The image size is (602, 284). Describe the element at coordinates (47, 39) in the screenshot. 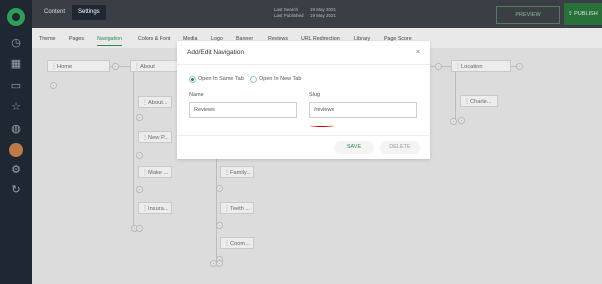

I see `tab-theme: Theme` at that location.